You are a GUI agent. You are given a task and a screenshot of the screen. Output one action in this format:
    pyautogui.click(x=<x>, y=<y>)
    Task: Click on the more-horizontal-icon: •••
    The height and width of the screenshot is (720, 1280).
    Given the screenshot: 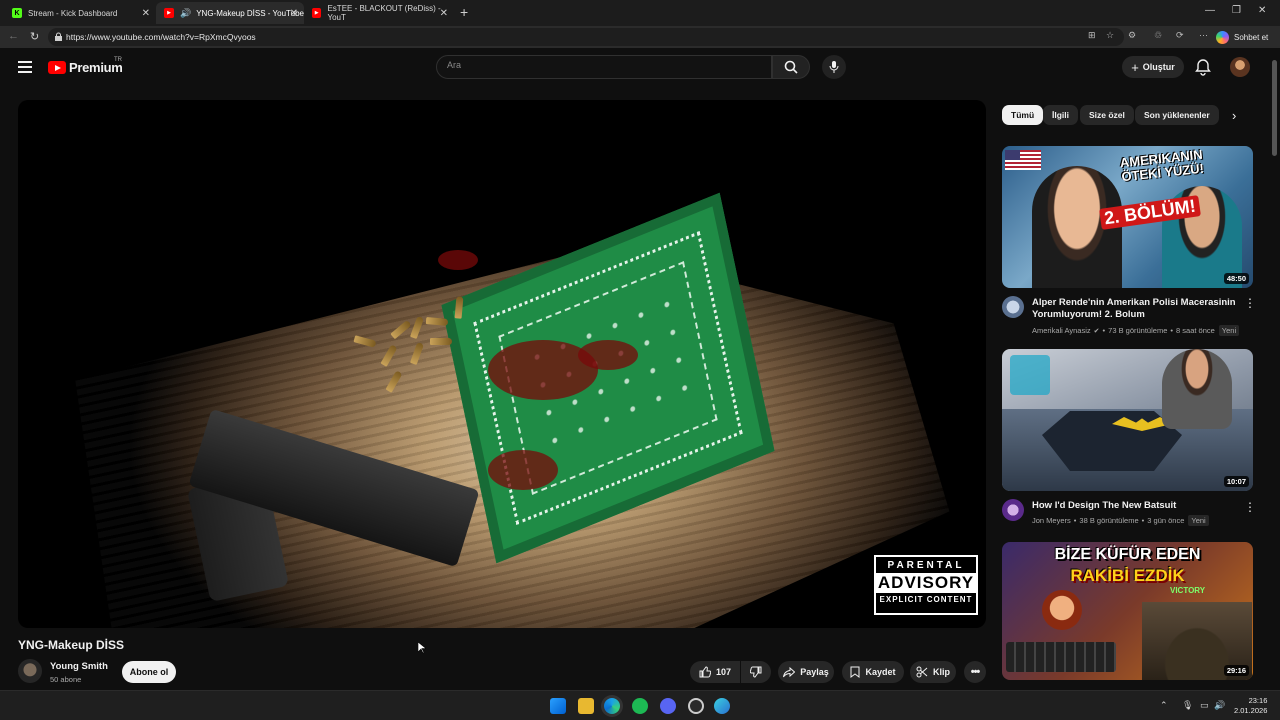 What is the action you would take?
    pyautogui.click(x=975, y=672)
    